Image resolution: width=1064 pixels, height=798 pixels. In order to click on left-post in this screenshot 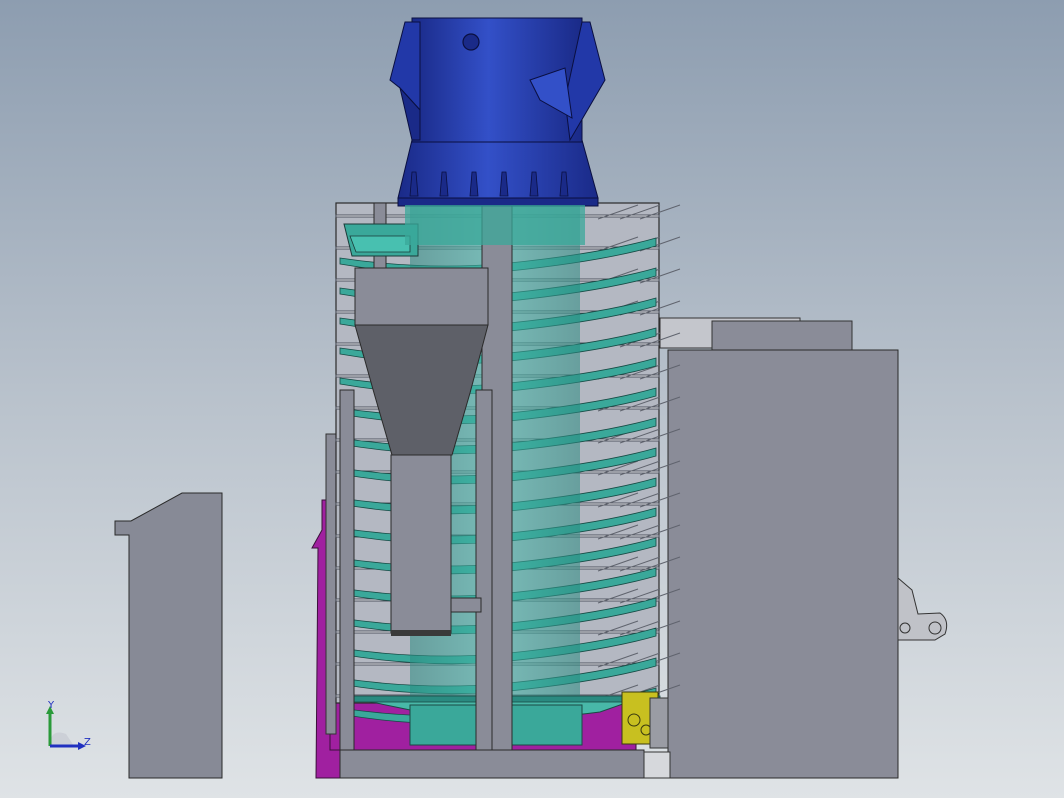, I will do `click(347, 584)`.